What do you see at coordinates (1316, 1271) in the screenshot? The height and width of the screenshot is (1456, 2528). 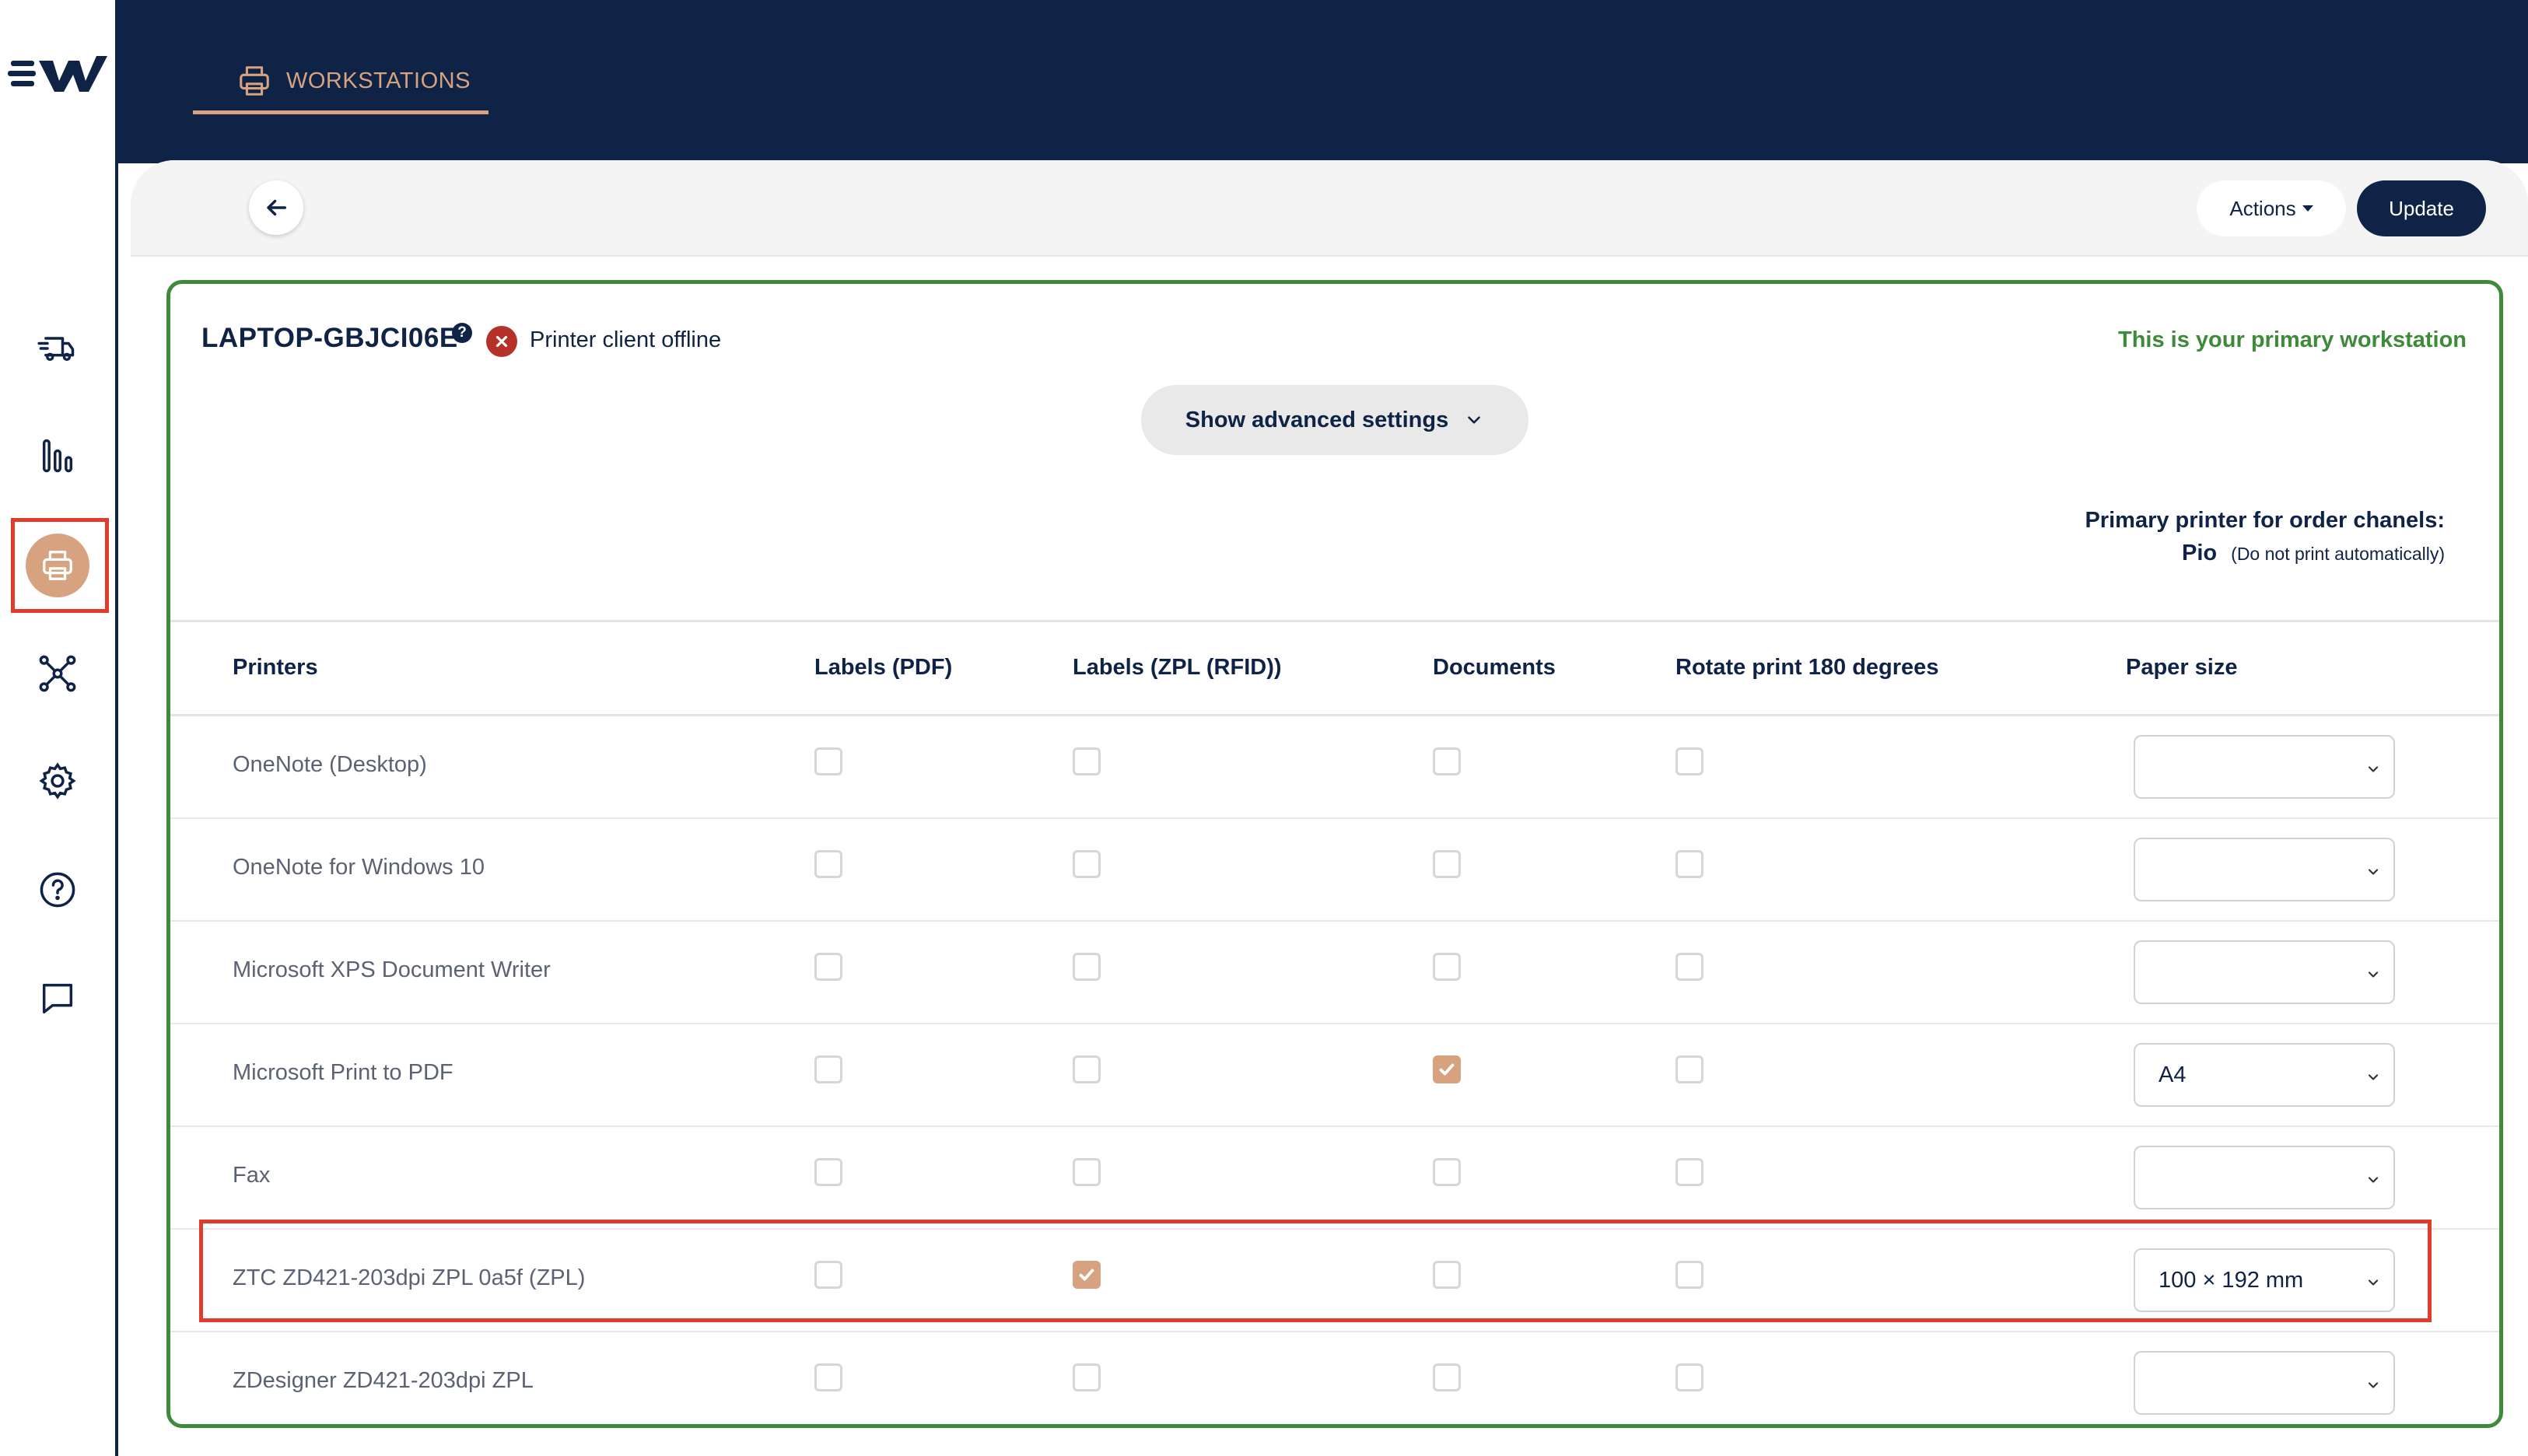 I see `highlighted-row-frame` at bounding box center [1316, 1271].